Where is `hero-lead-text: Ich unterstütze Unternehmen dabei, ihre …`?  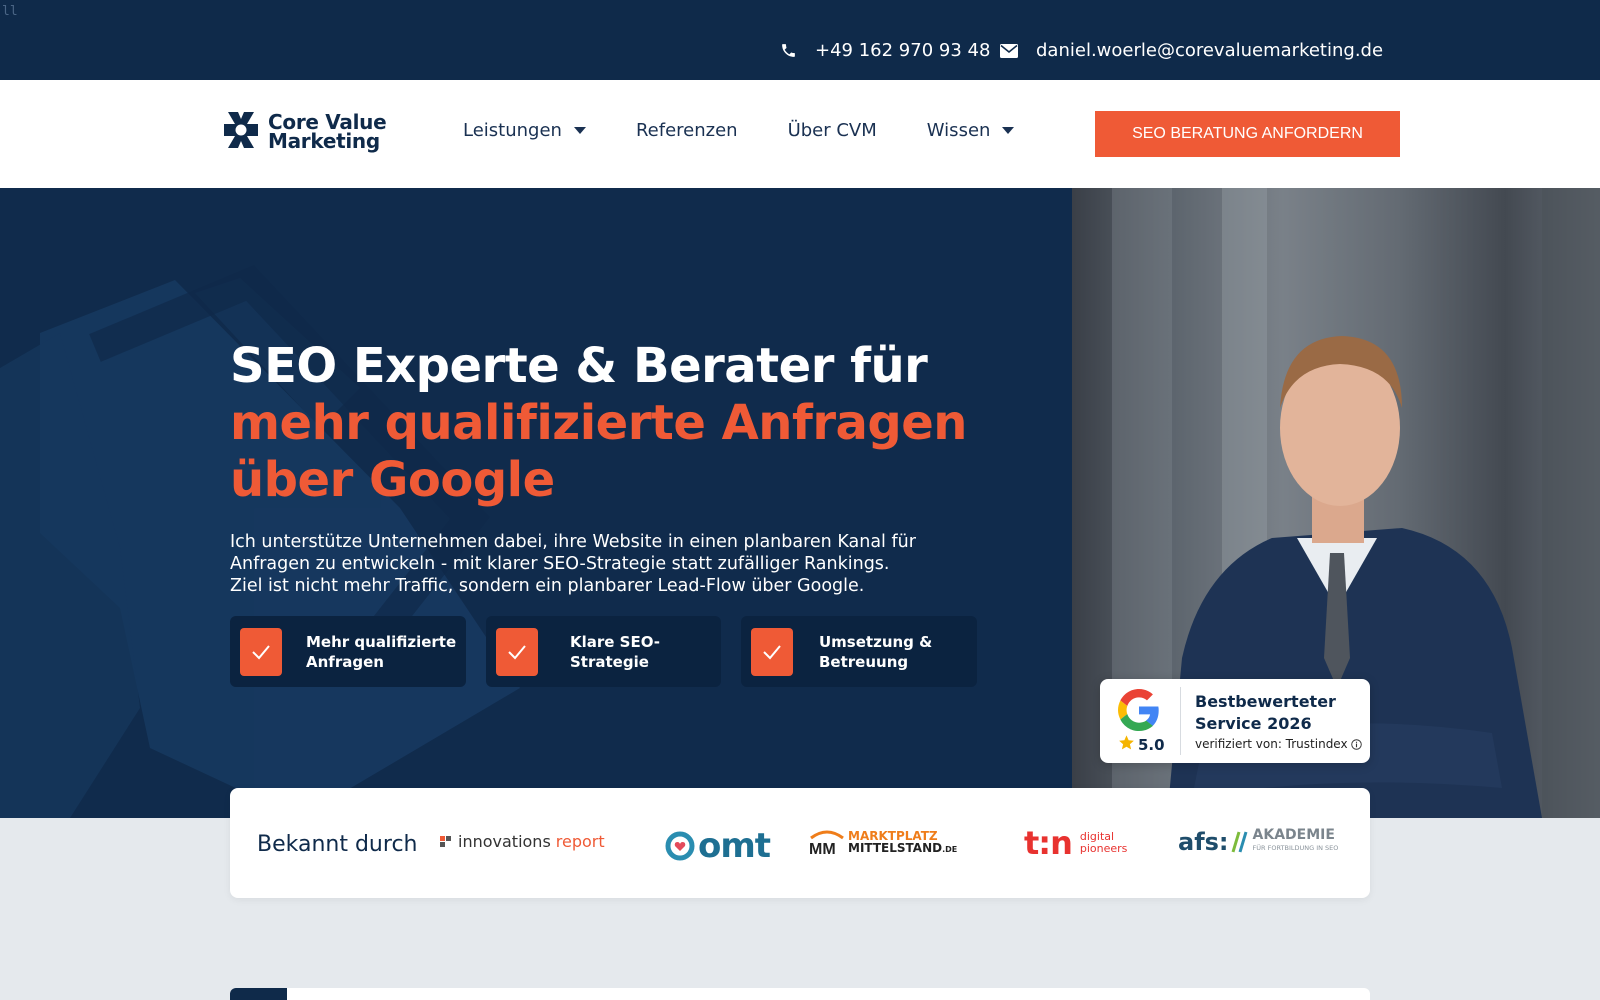
hero-lead-text: Ich unterstütze Unternehmen dabei, ihre … is located at coordinates (590, 564).